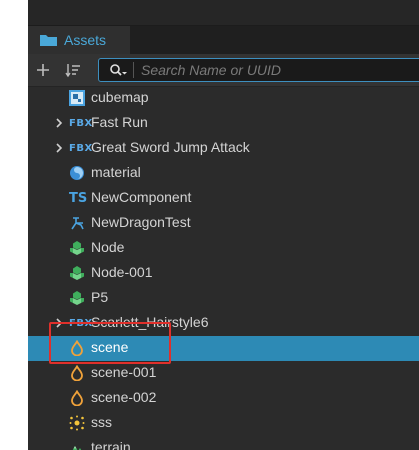 This screenshot has width=419, height=450. Describe the element at coordinates (116, 172) in the screenshot. I see `tree-item-label: material` at that location.